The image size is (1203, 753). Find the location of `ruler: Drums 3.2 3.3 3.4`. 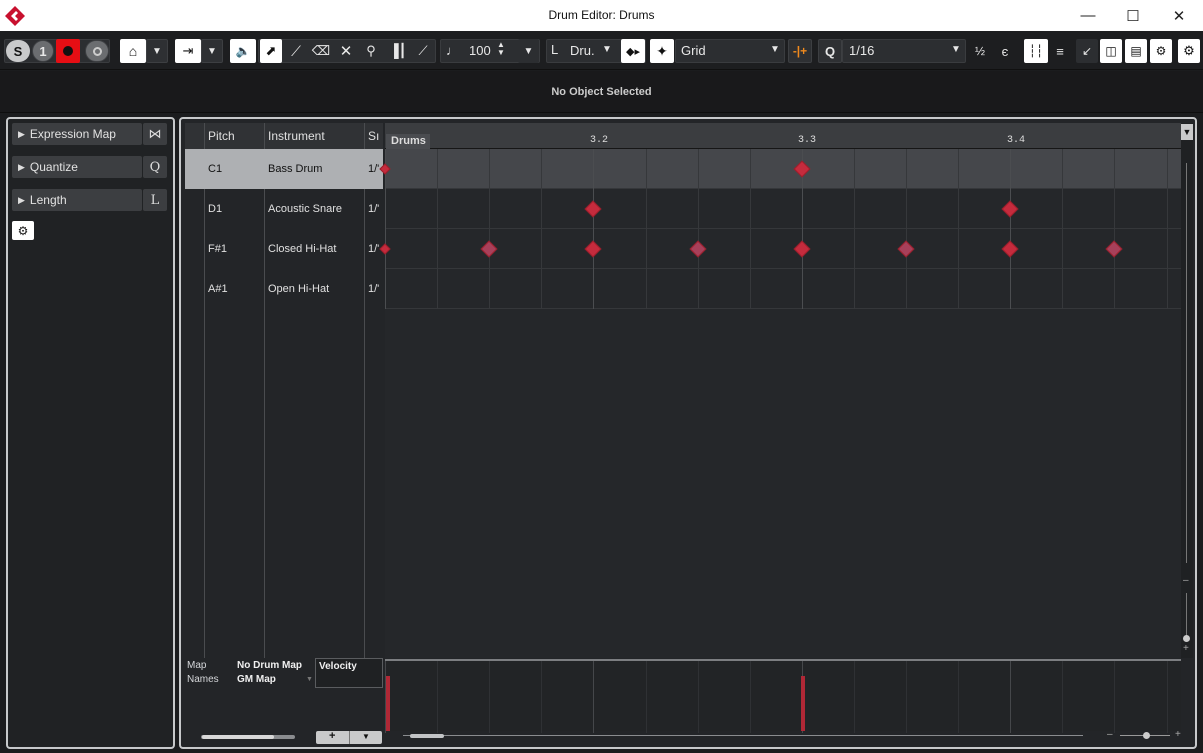

ruler: Drums 3.2 3.3 3.4 is located at coordinates (783, 136).